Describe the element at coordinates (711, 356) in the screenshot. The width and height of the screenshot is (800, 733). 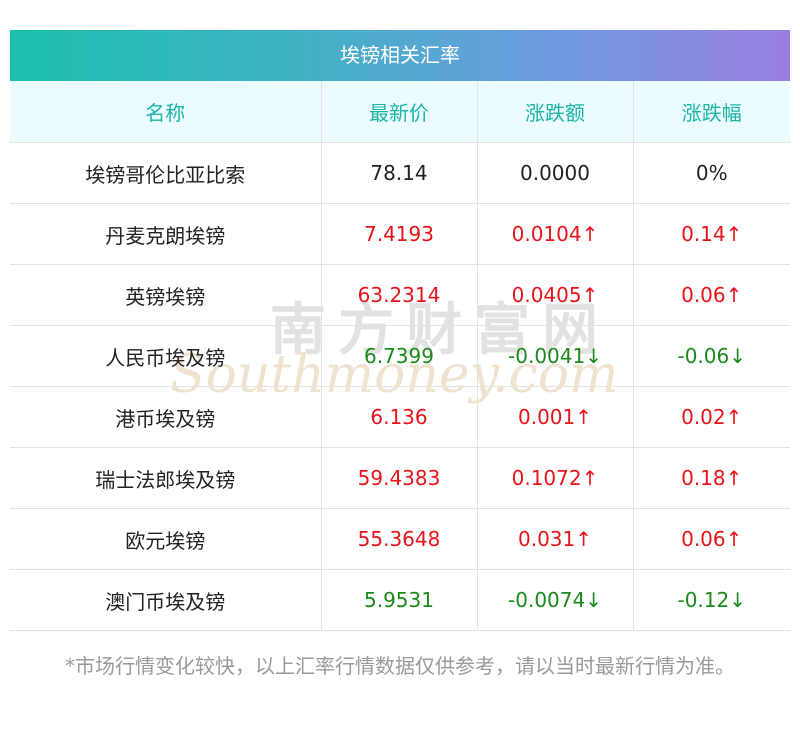
I see `cell-pct: -0.06↓` at that location.